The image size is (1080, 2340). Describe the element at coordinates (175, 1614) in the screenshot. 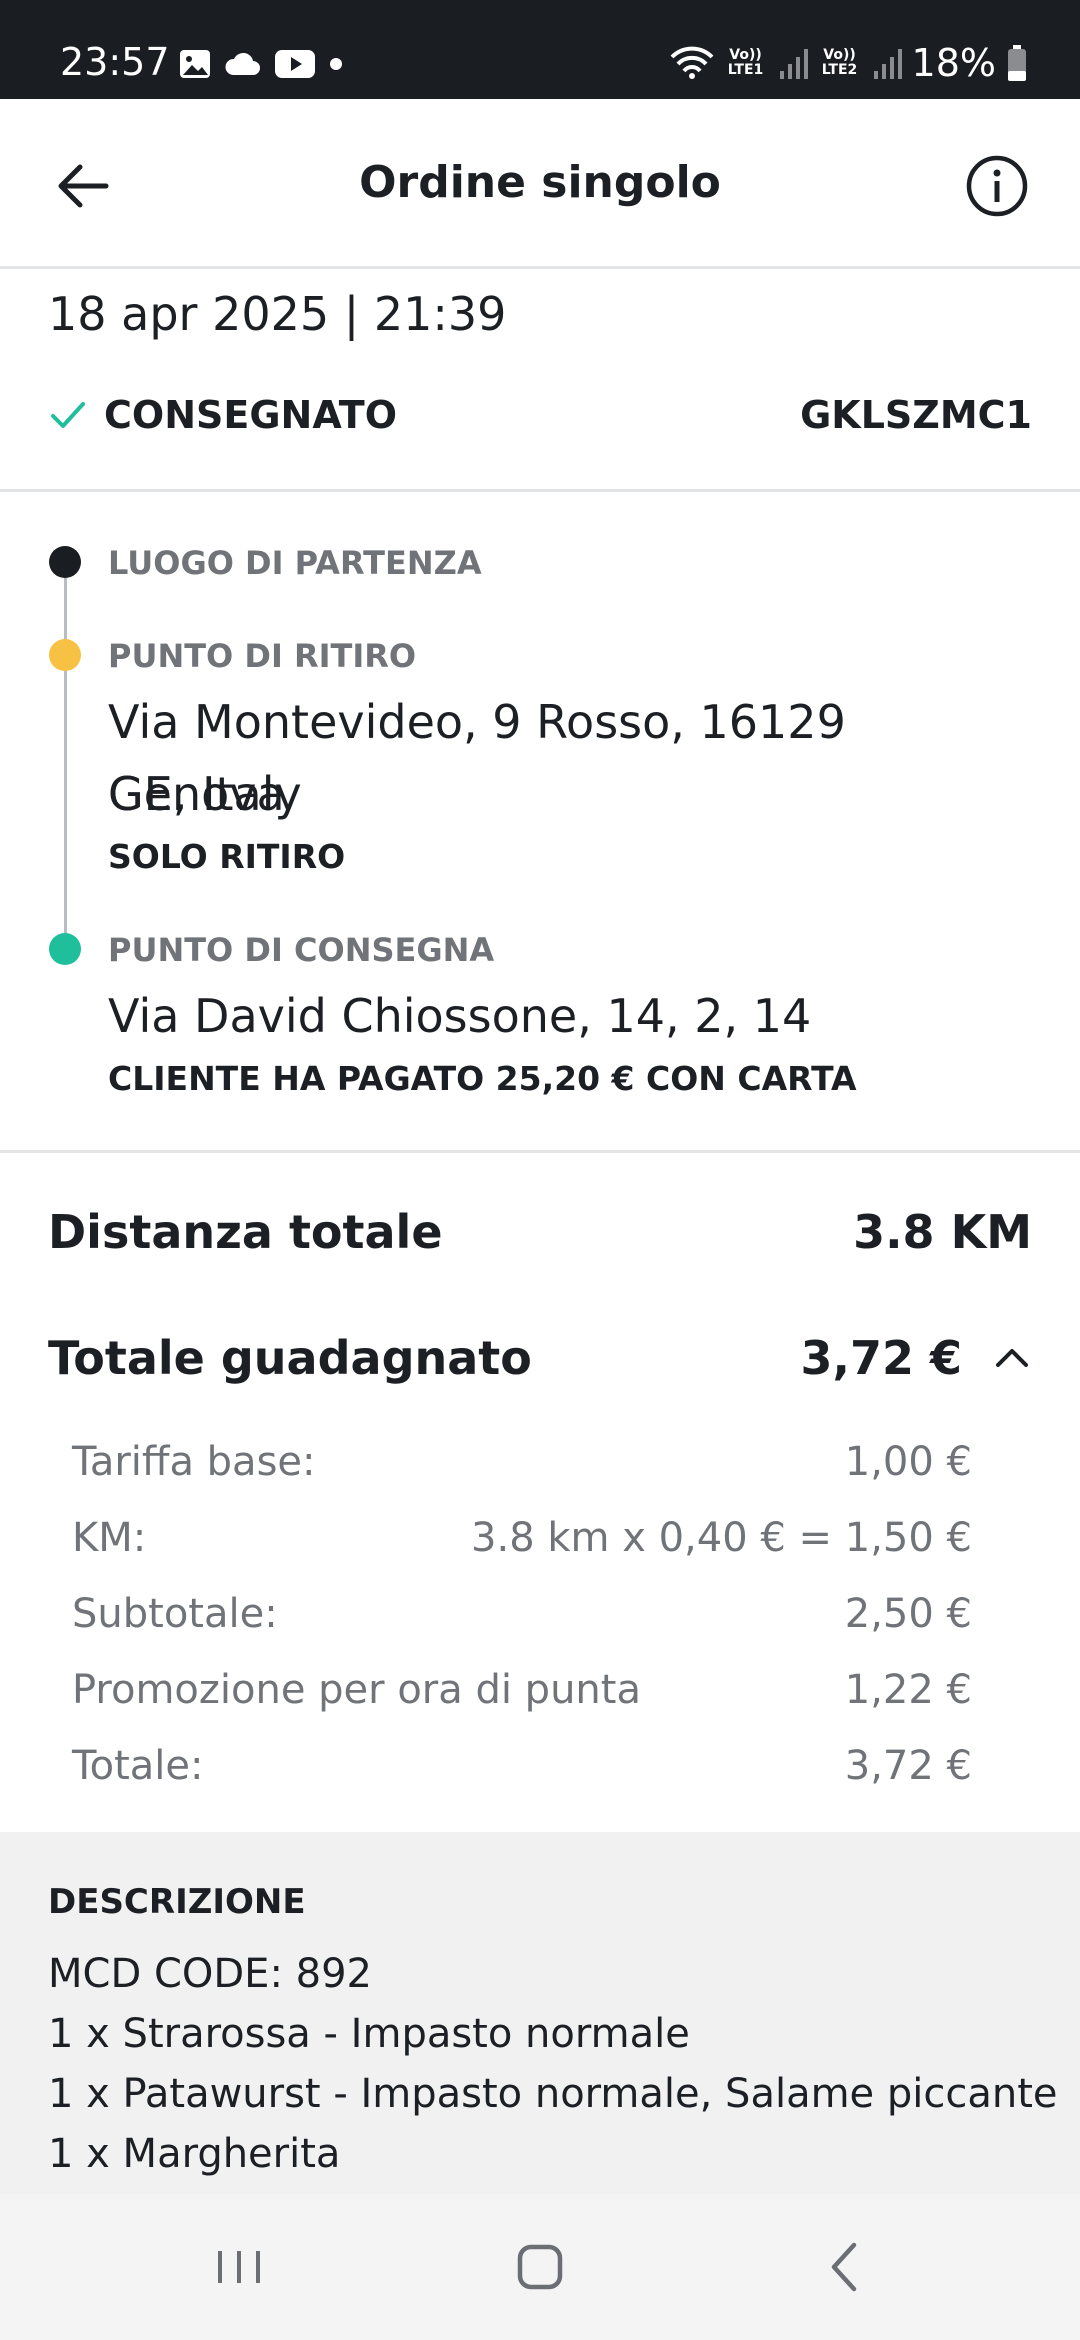

I see `breakdown-label: Subtotale:` at that location.